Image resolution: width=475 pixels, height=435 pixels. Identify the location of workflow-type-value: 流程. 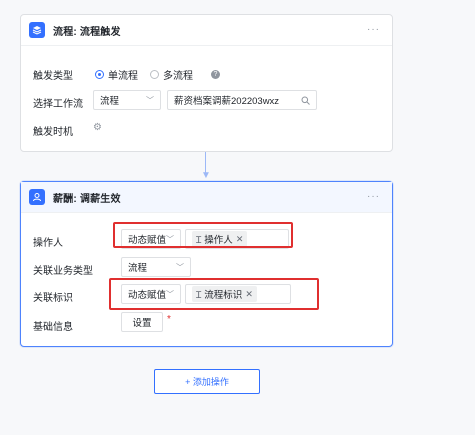
(110, 101).